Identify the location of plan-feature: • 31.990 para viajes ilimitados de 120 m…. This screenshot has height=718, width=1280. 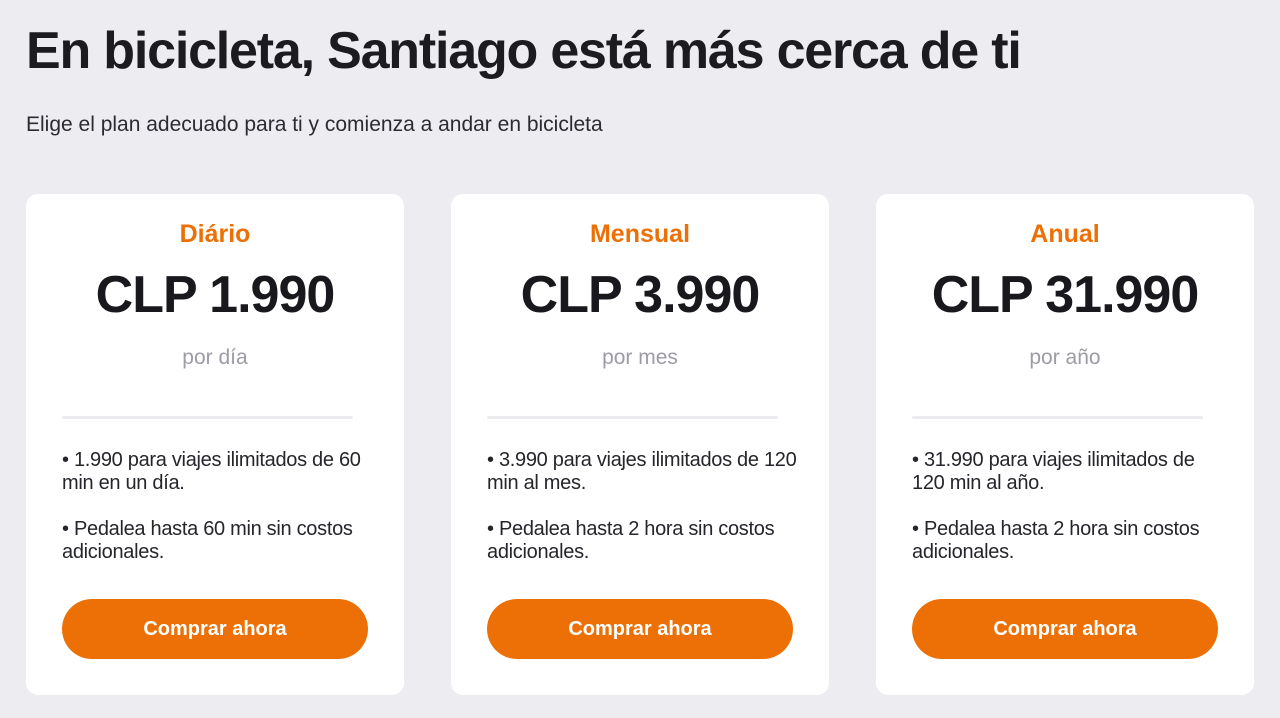
(1053, 471).